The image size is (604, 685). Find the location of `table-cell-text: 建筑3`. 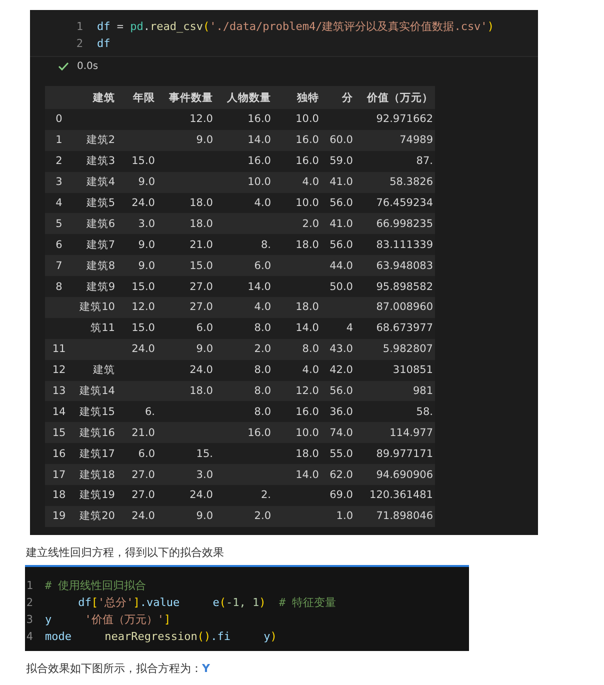

table-cell-text: 建筑3 is located at coordinates (100, 161).